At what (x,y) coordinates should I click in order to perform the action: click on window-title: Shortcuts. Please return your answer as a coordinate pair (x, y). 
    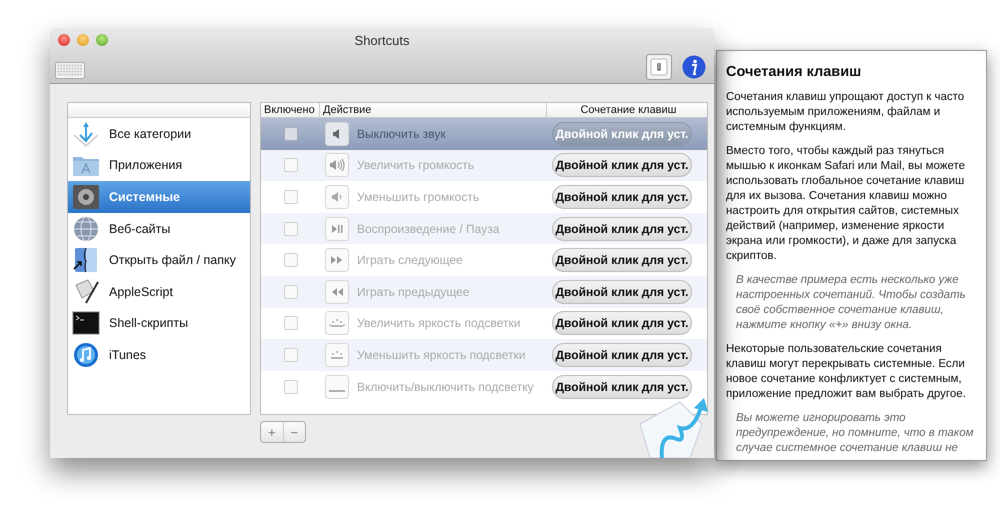
    Looking at the image, I should click on (382, 40).